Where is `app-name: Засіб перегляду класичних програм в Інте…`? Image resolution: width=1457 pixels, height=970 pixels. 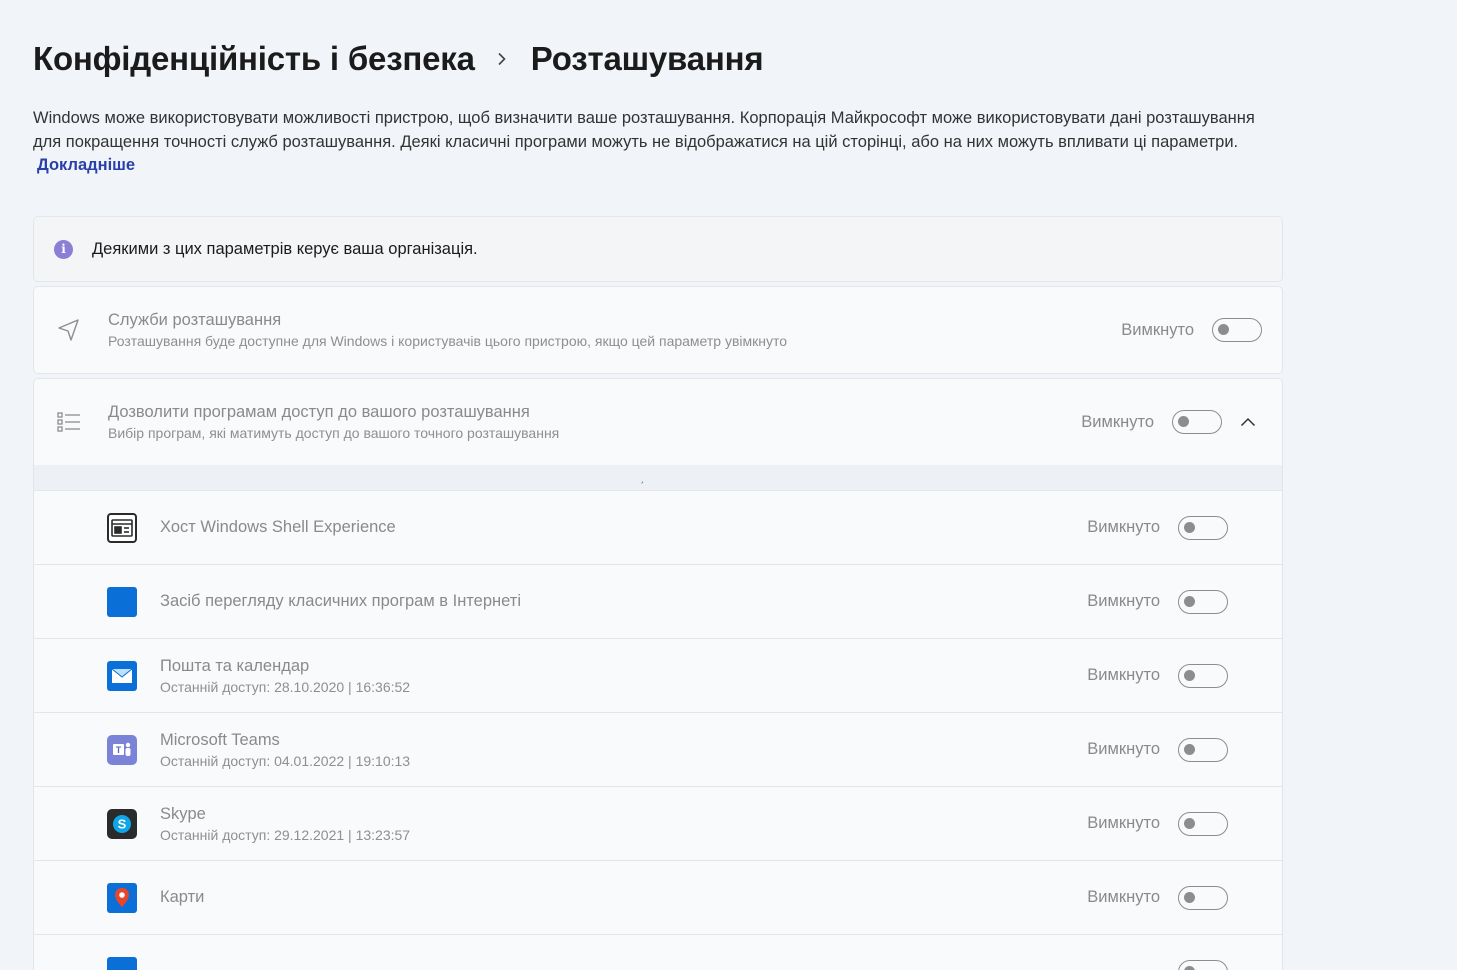 app-name: Засіб перегляду класичних програм в Інте… is located at coordinates (340, 601).